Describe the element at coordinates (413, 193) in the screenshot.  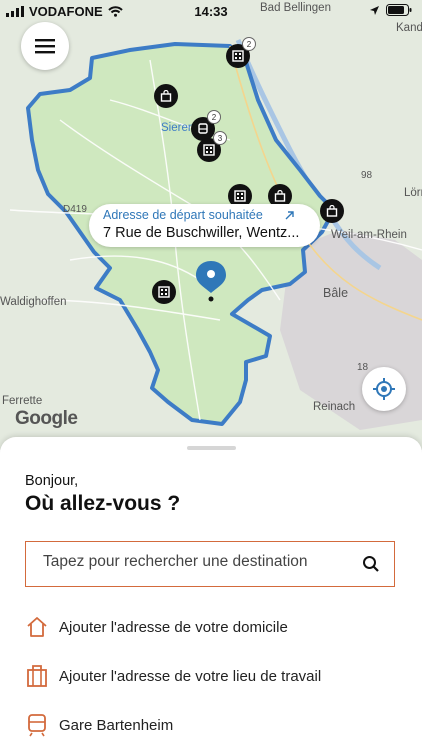
I see `map-label-town: Lörrach` at that location.